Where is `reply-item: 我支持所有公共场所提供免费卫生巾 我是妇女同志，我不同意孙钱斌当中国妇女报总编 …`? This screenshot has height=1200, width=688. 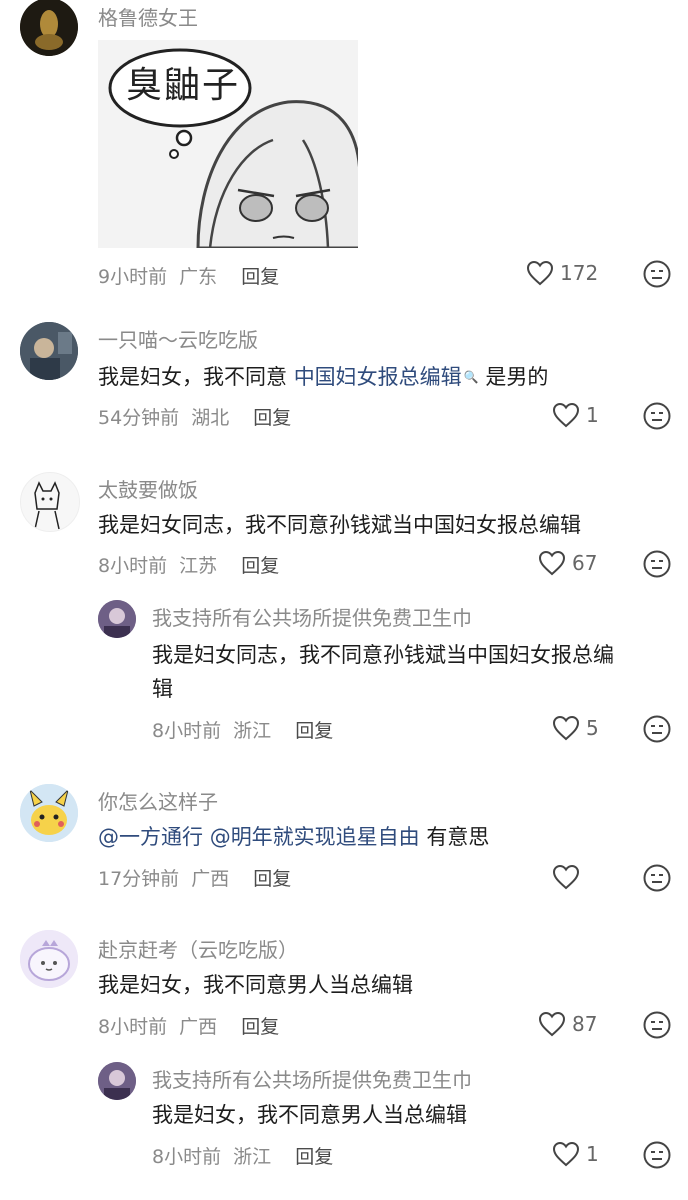 reply-item: 我支持所有公共场所提供免费卫生巾 我是妇女同志，我不同意孙钱斌当中国妇女报总编 … is located at coordinates (344, 677).